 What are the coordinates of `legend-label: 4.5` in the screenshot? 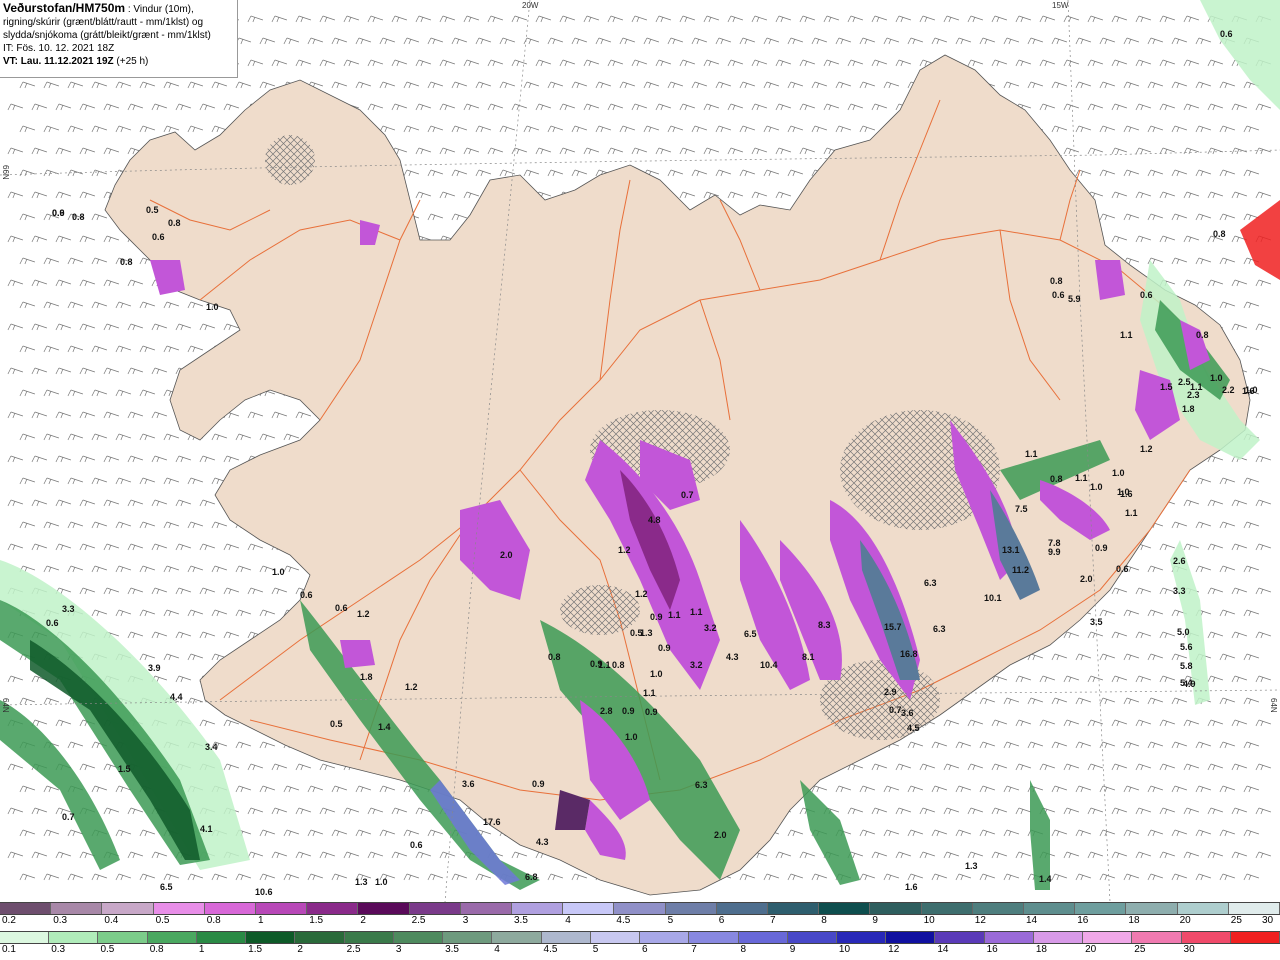 It's located at (550, 949).